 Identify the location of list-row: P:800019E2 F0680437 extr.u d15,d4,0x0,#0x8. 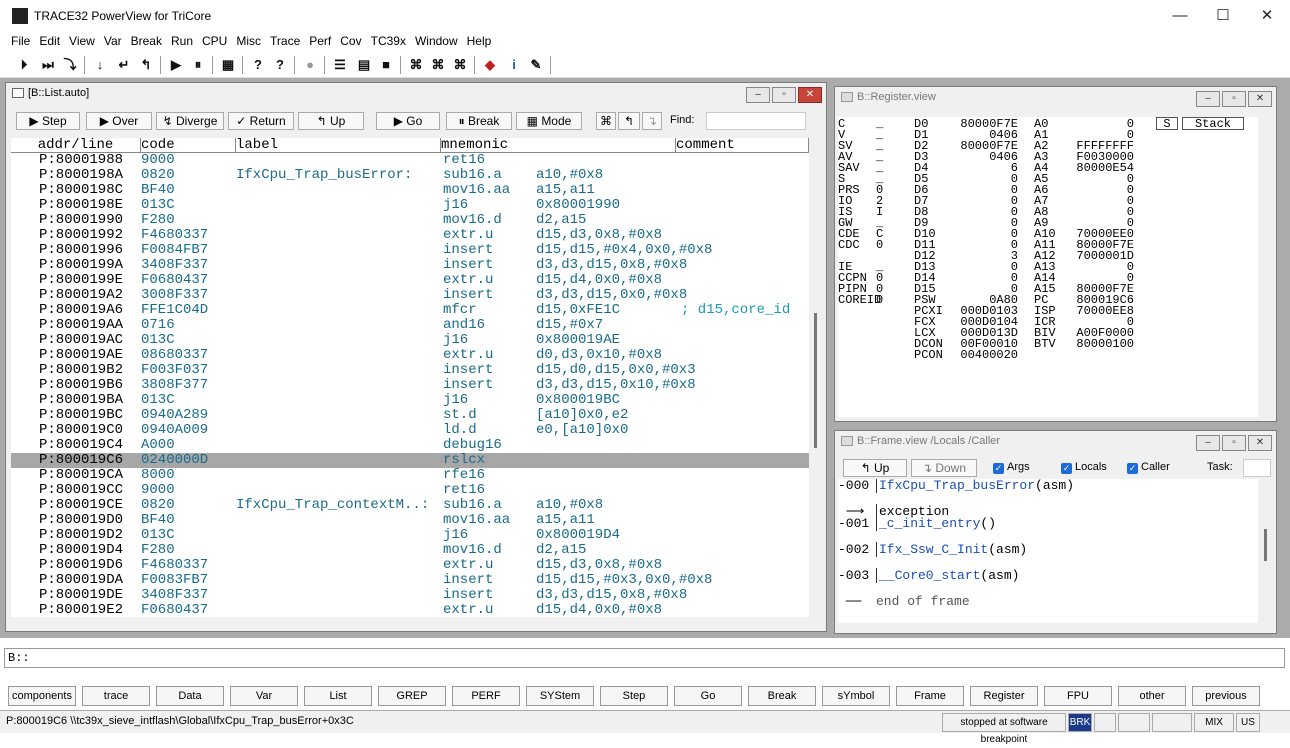
(410, 610).